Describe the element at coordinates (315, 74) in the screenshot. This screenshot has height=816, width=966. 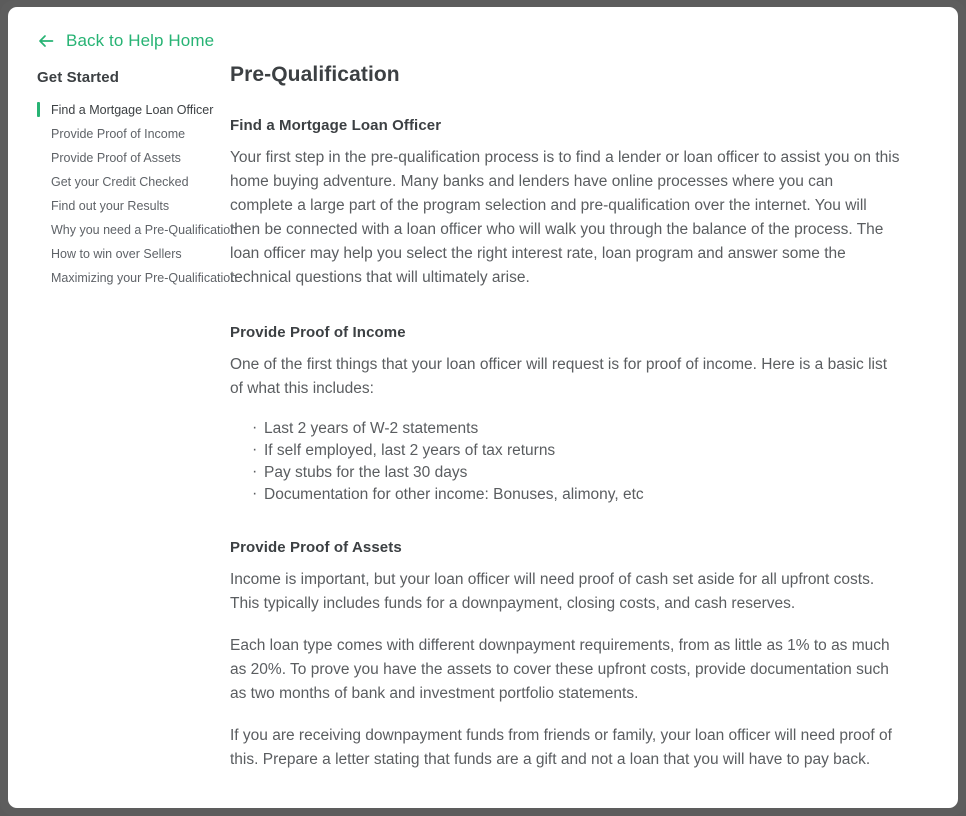
I see `page-title: Pre-Qualification` at that location.